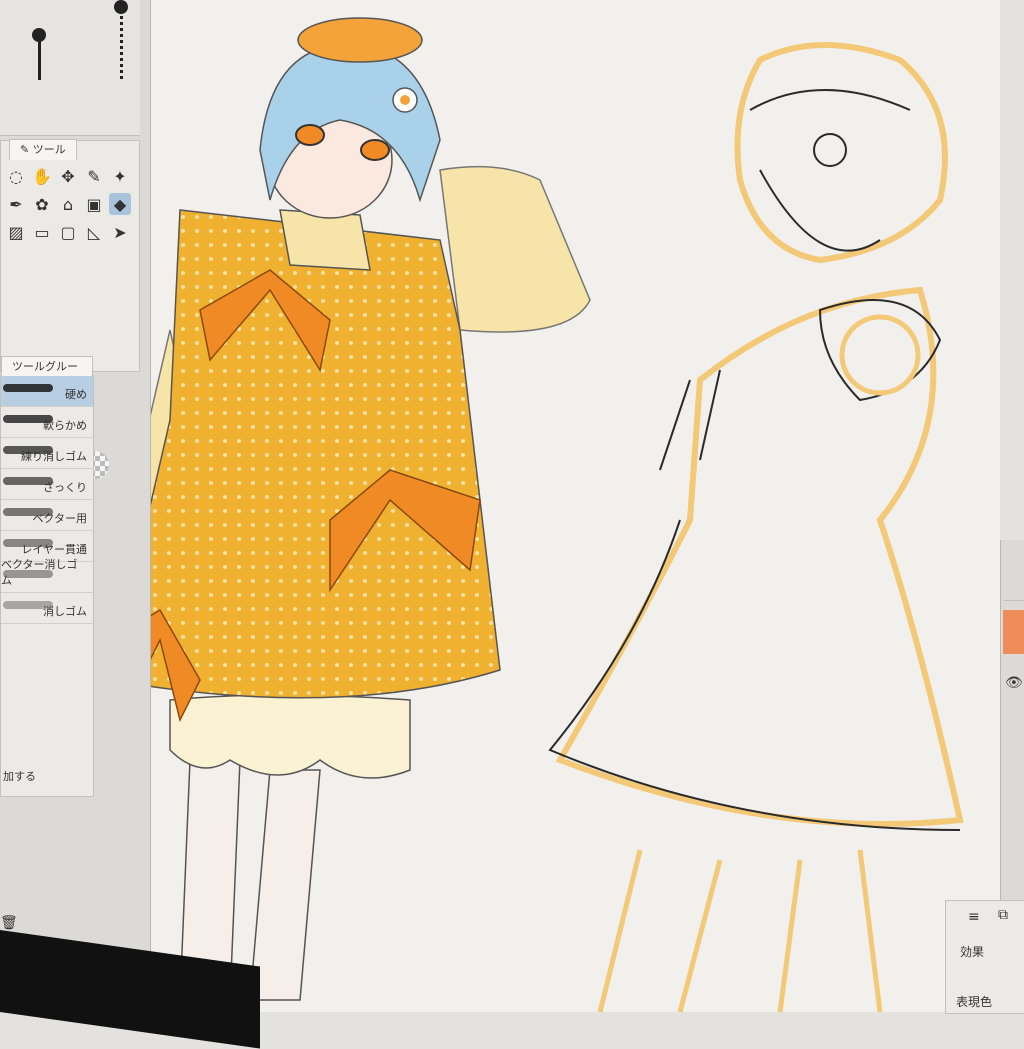  Describe the element at coordinates (65, 425) in the screenshot. I see `subtool-label: 軟らかめ` at that location.